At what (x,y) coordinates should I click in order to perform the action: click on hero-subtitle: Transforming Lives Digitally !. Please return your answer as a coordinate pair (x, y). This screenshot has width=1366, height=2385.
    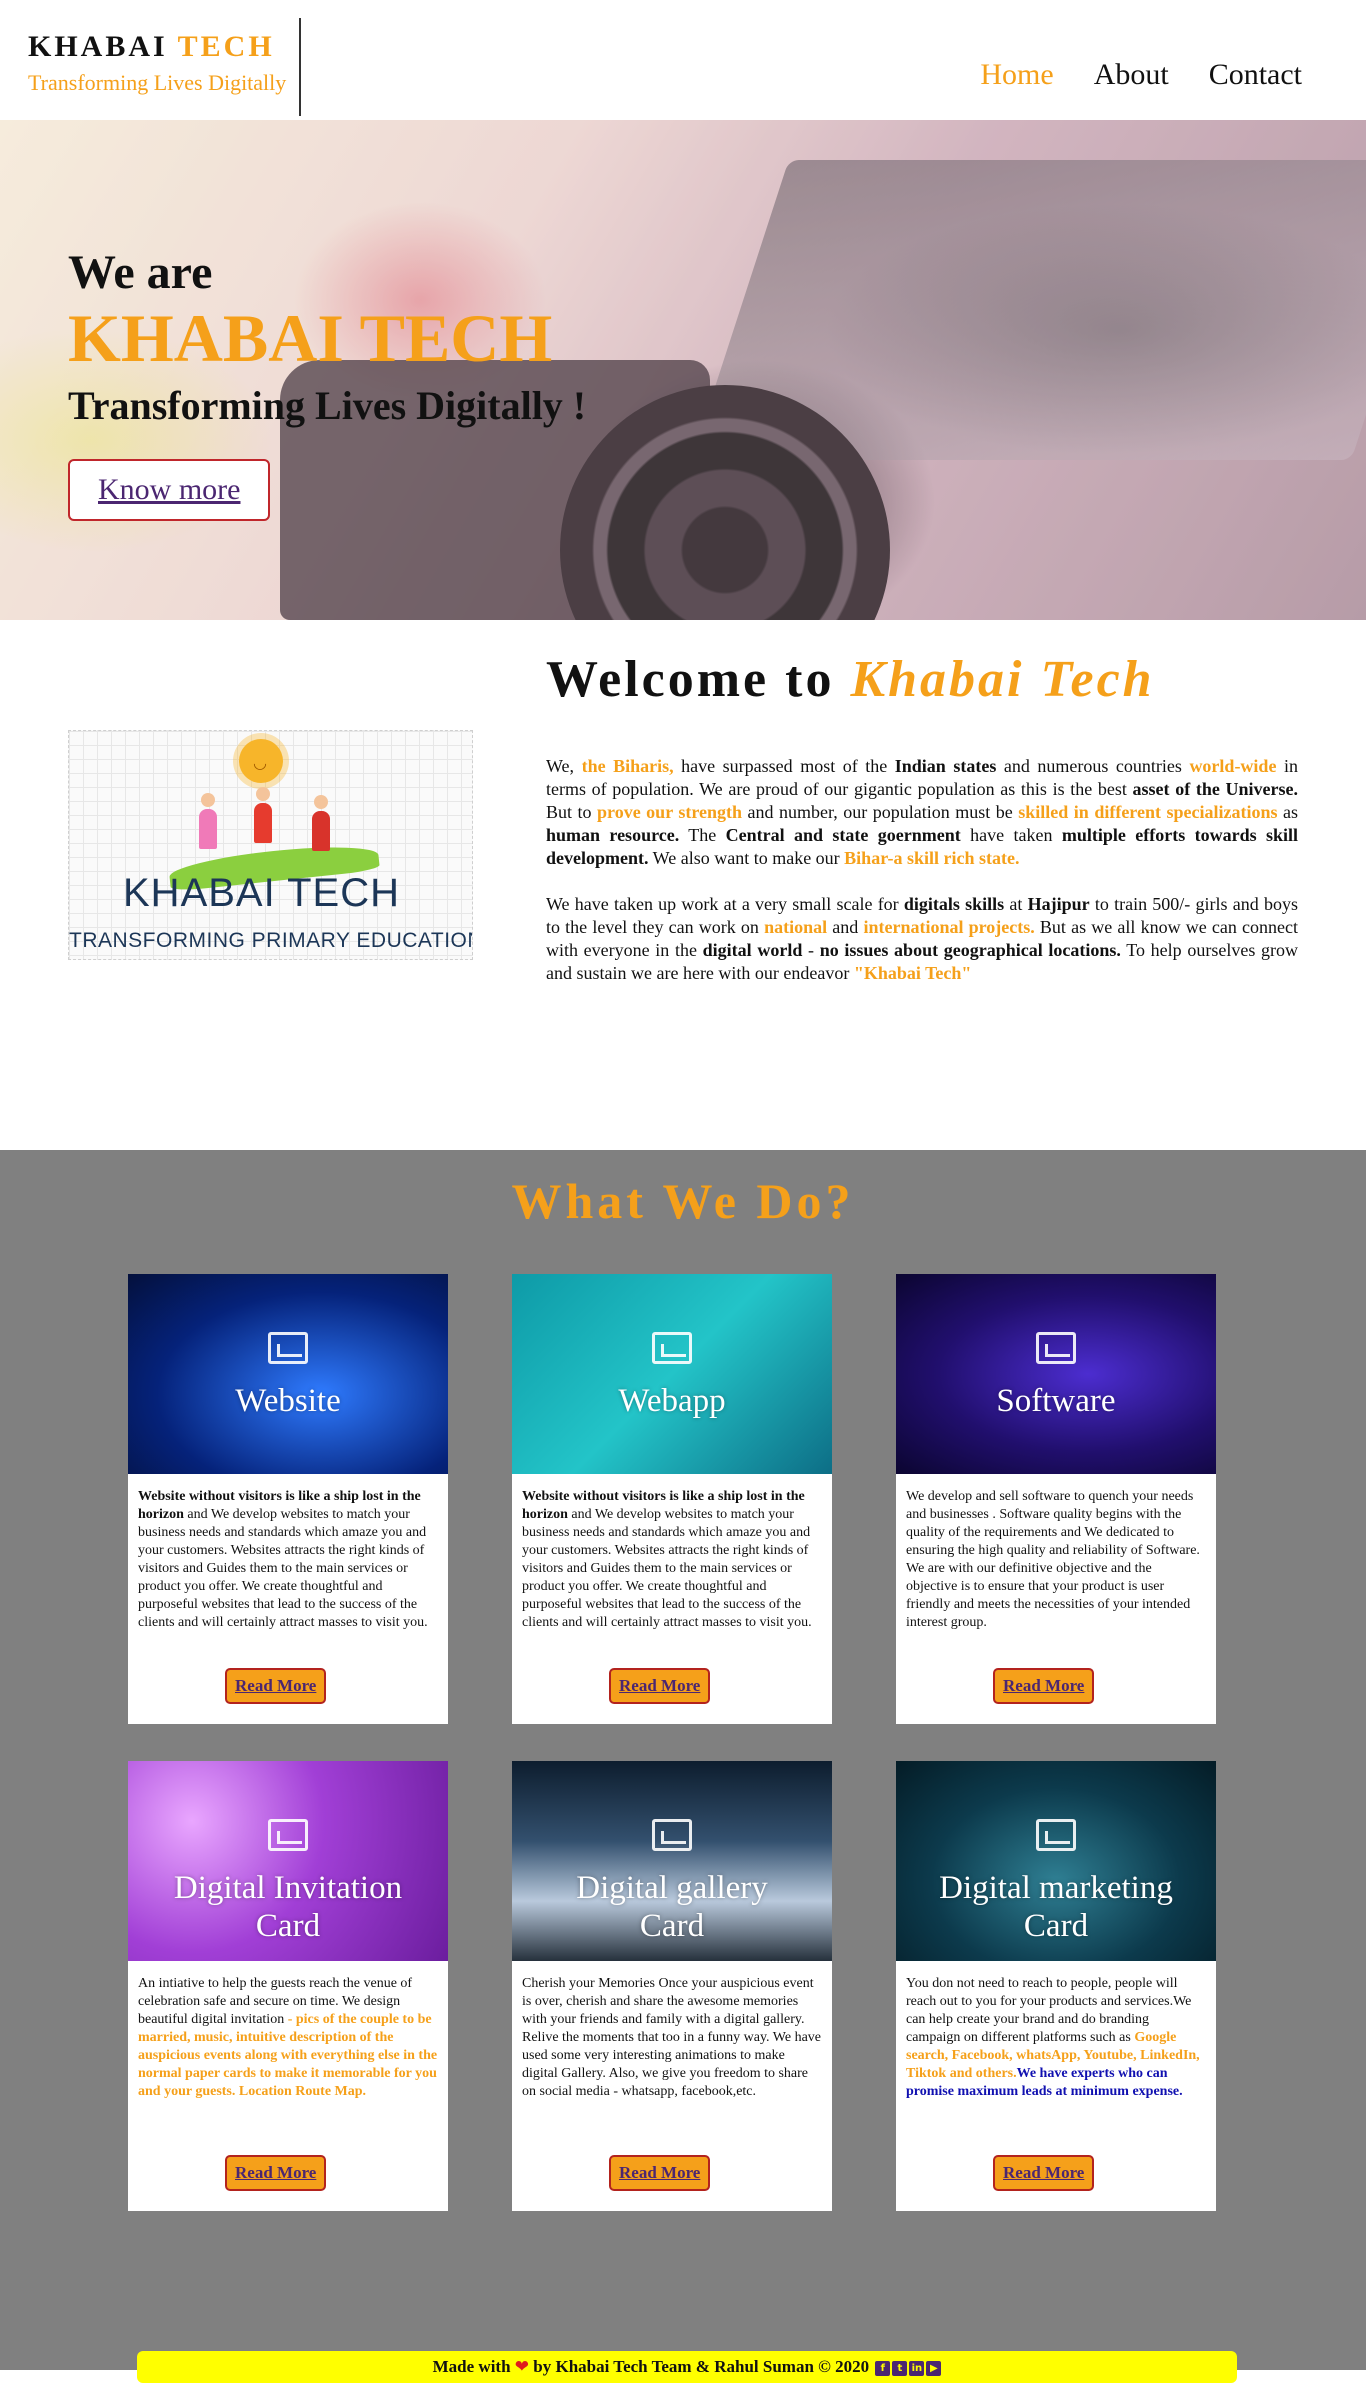
    Looking at the image, I should click on (327, 405).